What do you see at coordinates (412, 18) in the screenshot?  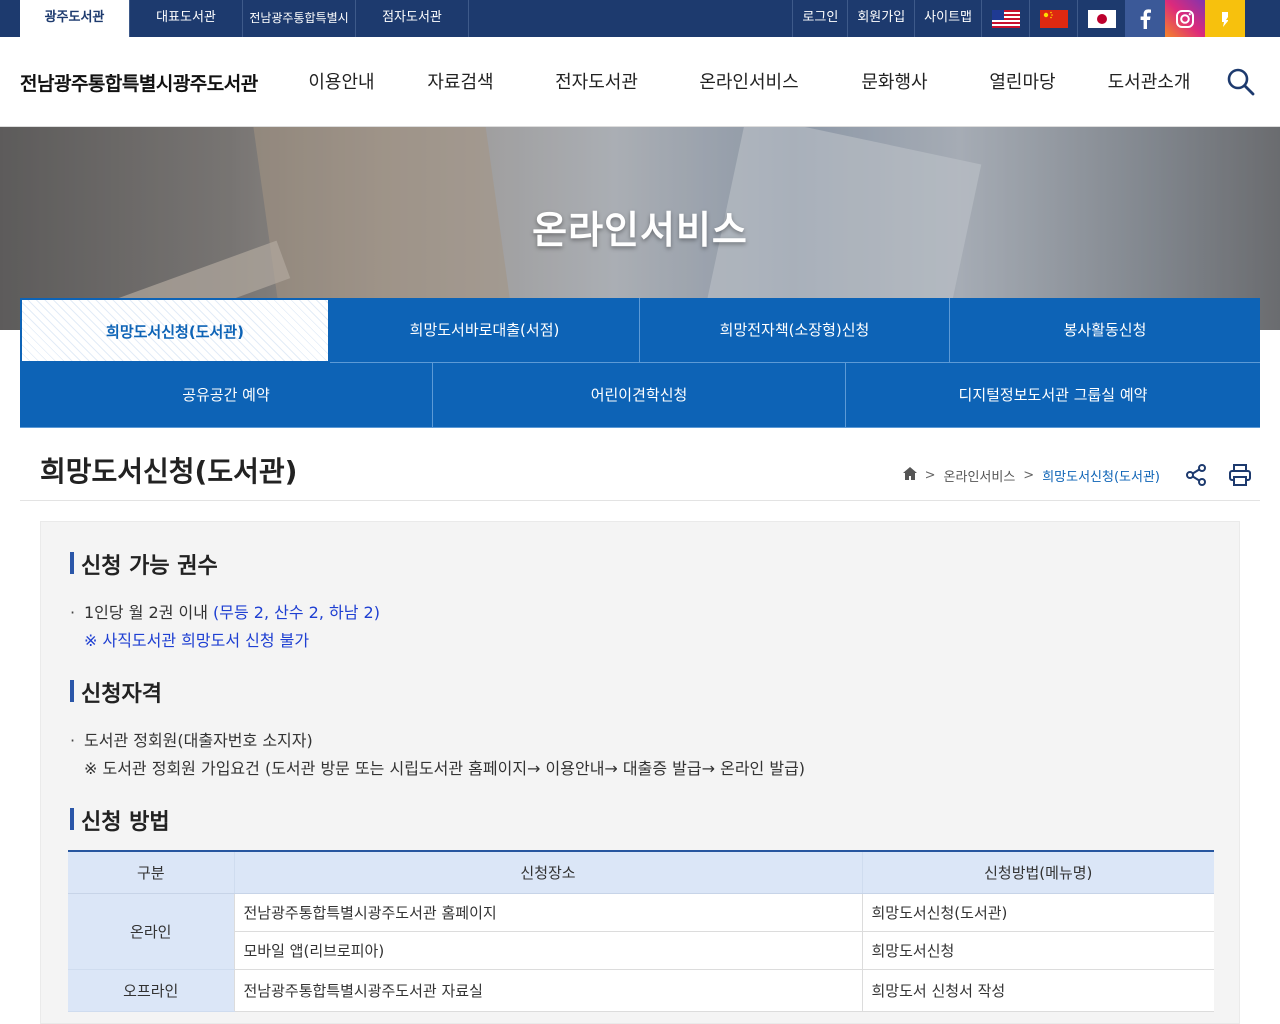 I see `site-tab-braille: 점자도서관` at bounding box center [412, 18].